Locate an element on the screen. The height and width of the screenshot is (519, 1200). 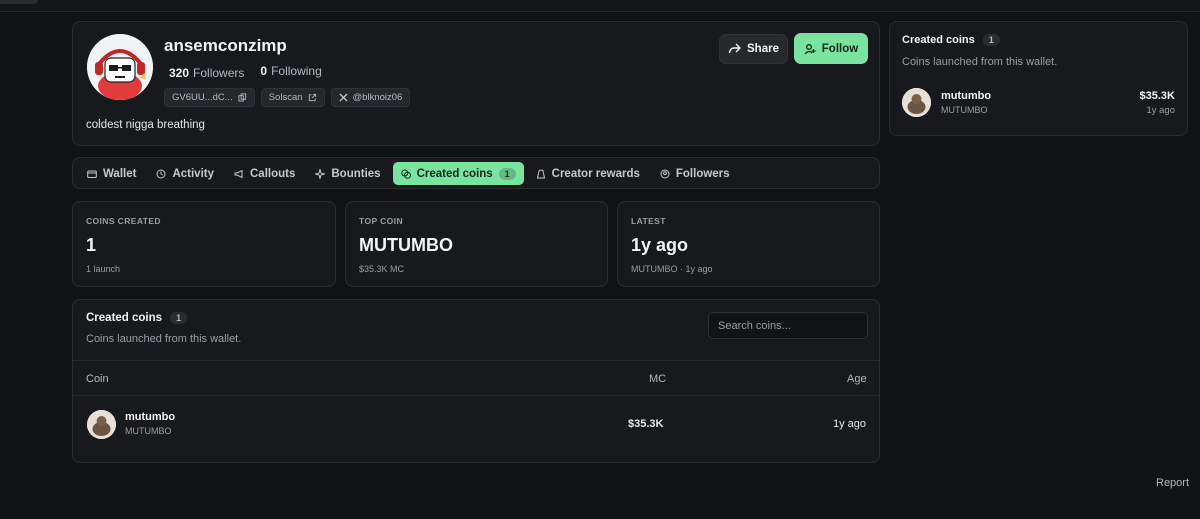
user-plus-icon is located at coordinates (810, 48).